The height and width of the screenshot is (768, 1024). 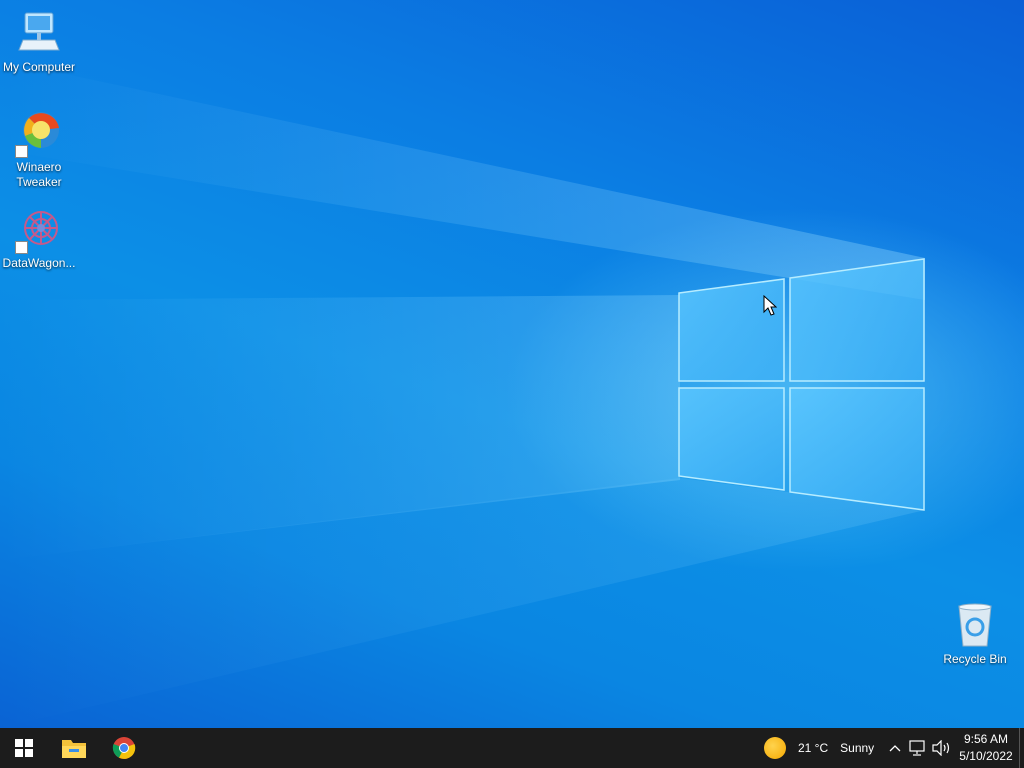 I want to click on desktop-icon-label: Winaero Tweaker, so click(x=39, y=174).